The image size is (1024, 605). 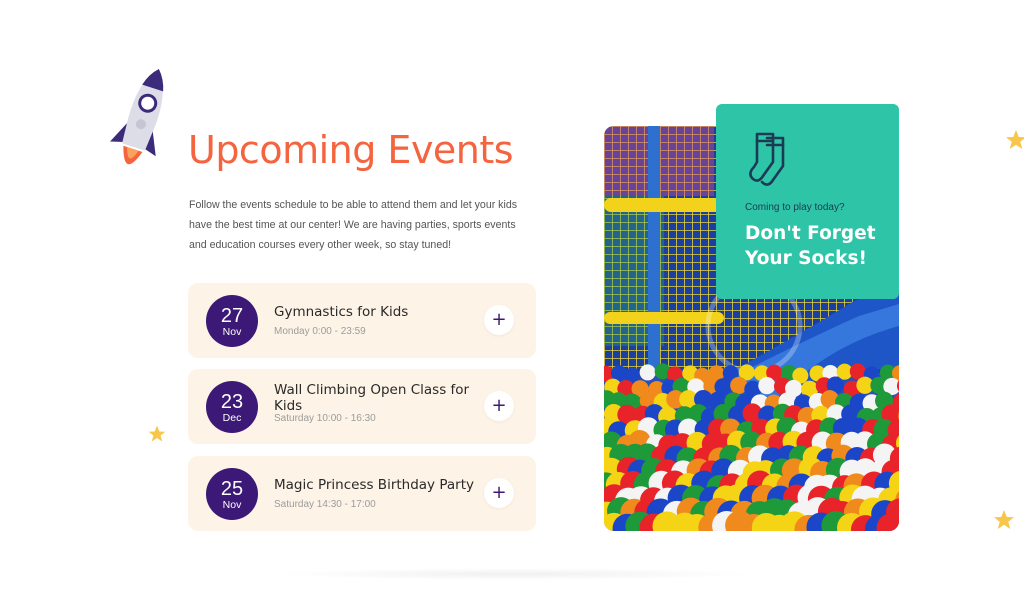 I want to click on page-title: Upcoming Events, so click(x=351, y=150).